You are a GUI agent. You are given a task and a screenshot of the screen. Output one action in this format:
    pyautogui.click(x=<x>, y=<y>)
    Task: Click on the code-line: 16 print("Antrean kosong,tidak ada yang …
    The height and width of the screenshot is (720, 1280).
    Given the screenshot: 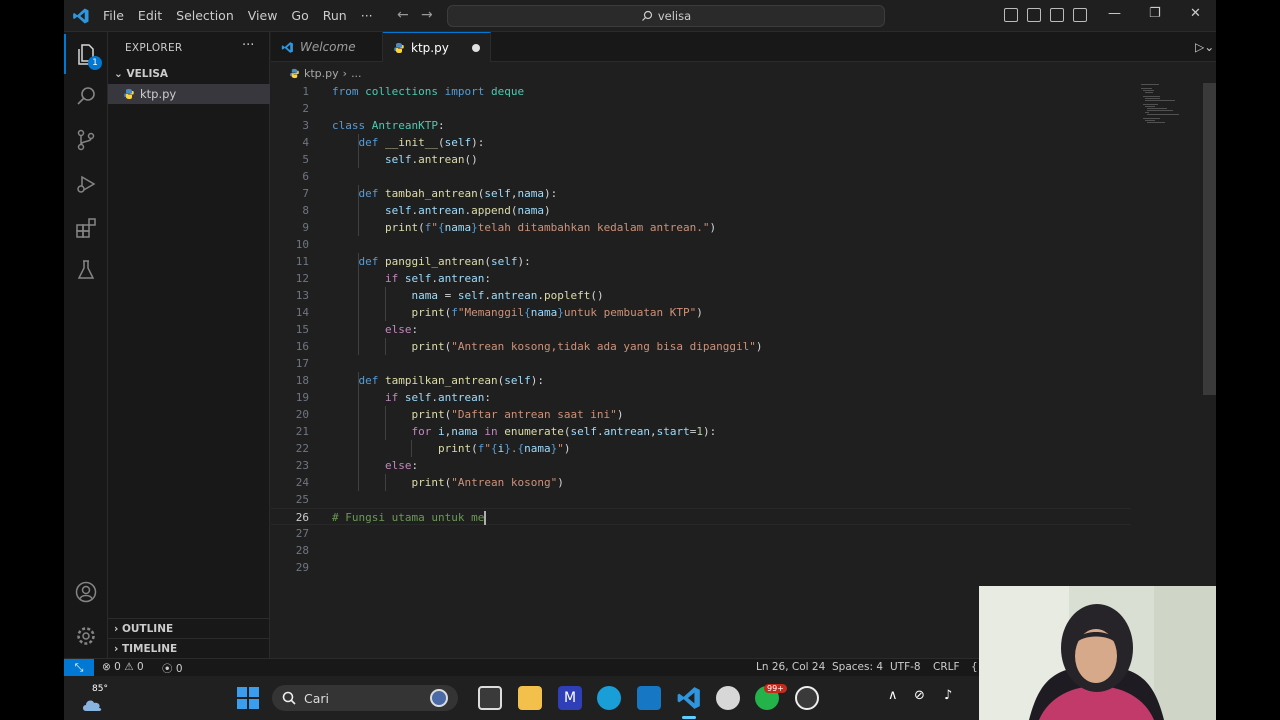 What is the action you would take?
    pyautogui.click(x=701, y=346)
    